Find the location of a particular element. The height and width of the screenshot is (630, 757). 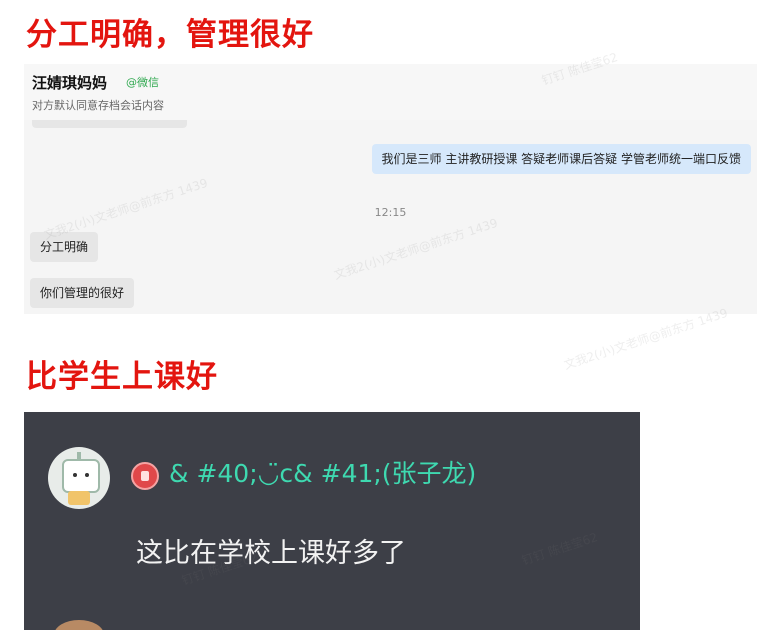

sender-name: & #40;◡̈c& #41;(张子龙) is located at coordinates (322, 474).